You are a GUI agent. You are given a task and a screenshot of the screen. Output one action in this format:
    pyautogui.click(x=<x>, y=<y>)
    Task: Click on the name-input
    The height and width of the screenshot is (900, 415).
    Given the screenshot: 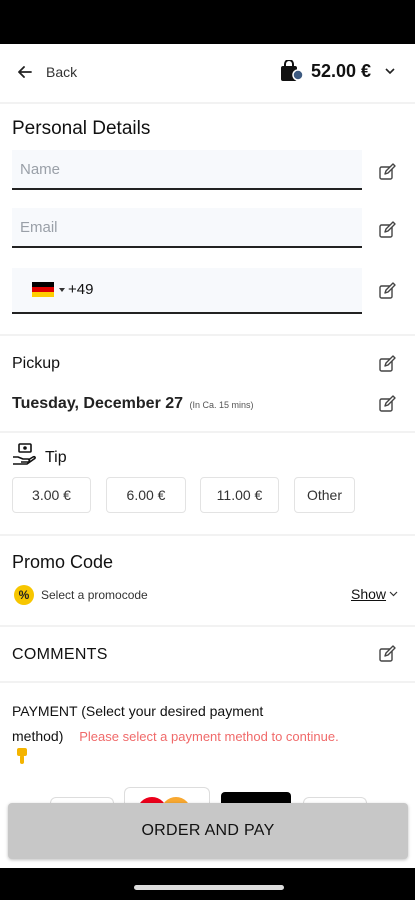 What is the action you would take?
    pyautogui.click(x=187, y=170)
    